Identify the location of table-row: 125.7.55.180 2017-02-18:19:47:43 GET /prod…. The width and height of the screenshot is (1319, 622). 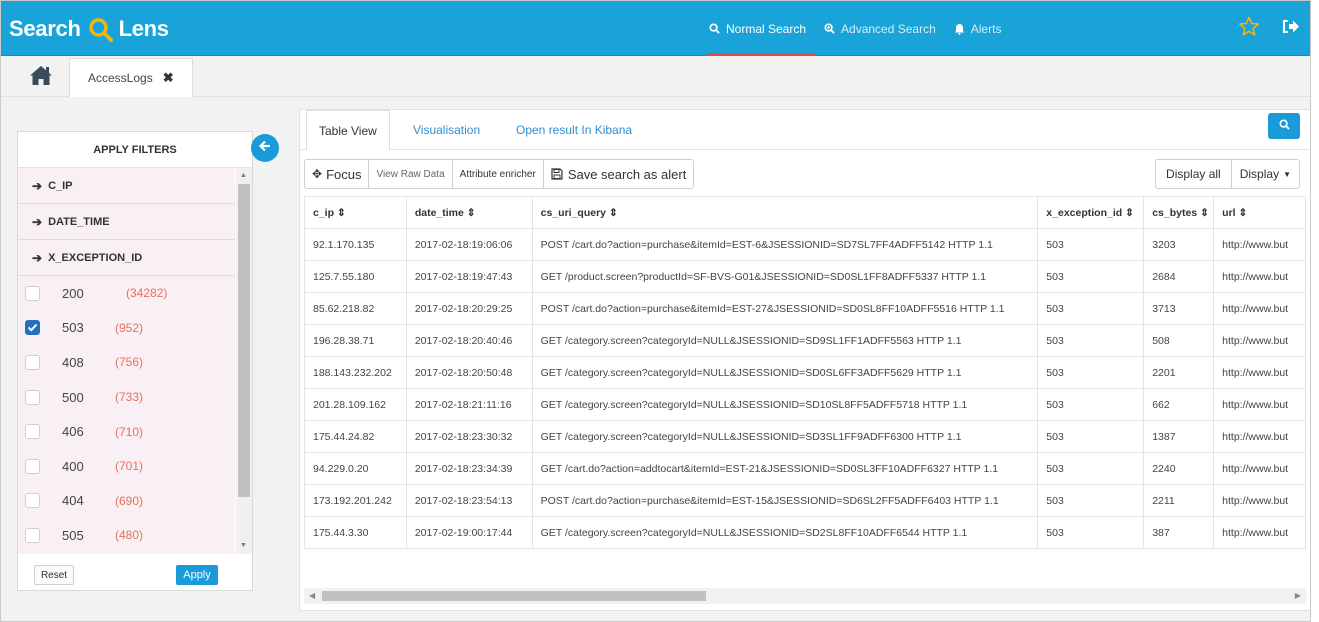
(805, 276).